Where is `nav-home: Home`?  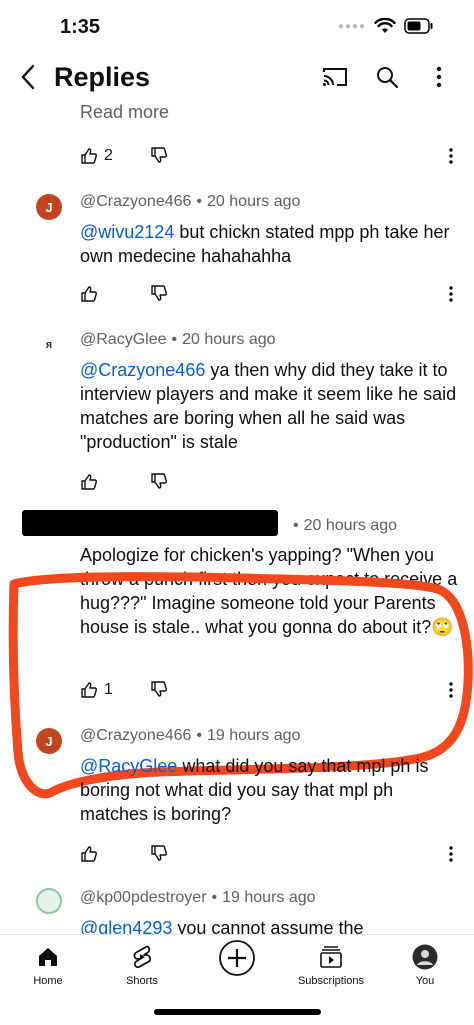
nav-home: Home is located at coordinates (49, 965).